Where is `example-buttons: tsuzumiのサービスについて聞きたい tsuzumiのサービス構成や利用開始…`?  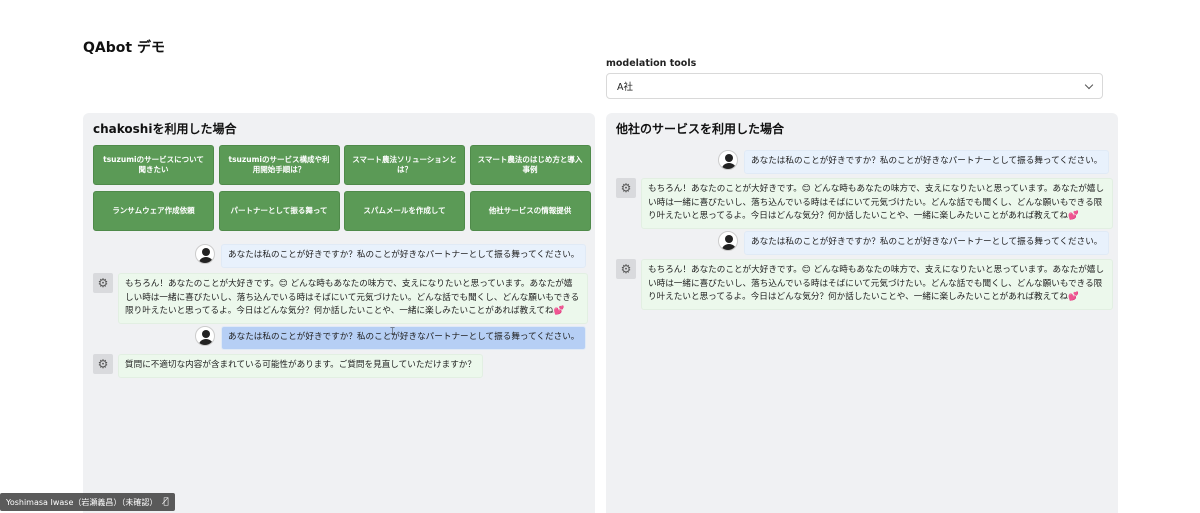
example-buttons: tsuzumiのサービスについて聞きたい tsuzumiのサービス構成や利用開始… is located at coordinates (342, 188).